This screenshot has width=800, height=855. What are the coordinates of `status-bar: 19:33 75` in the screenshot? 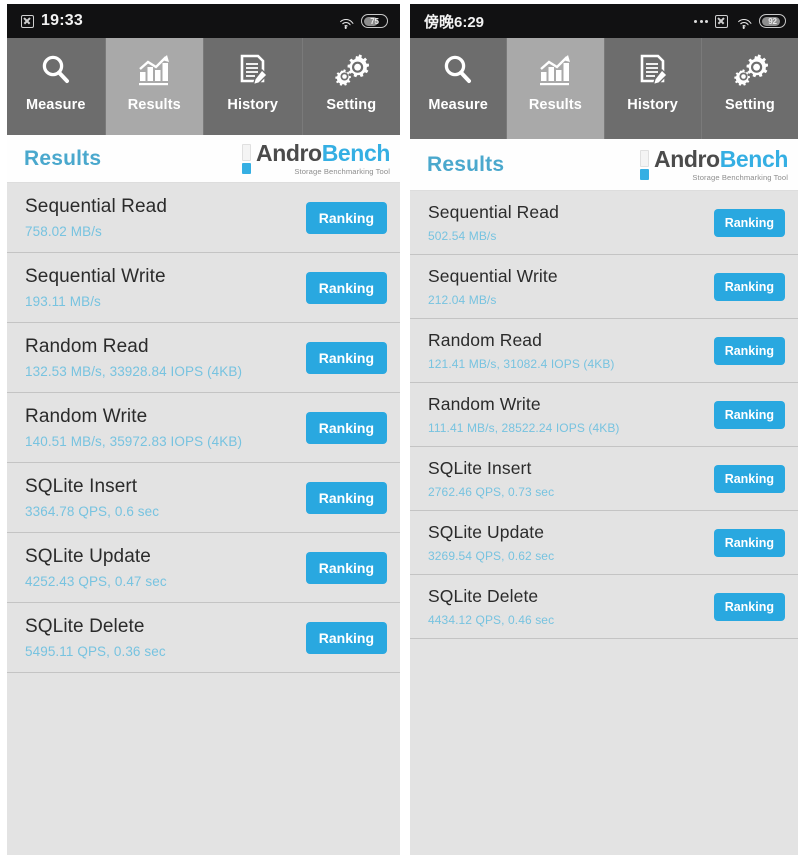 It's located at (203, 21).